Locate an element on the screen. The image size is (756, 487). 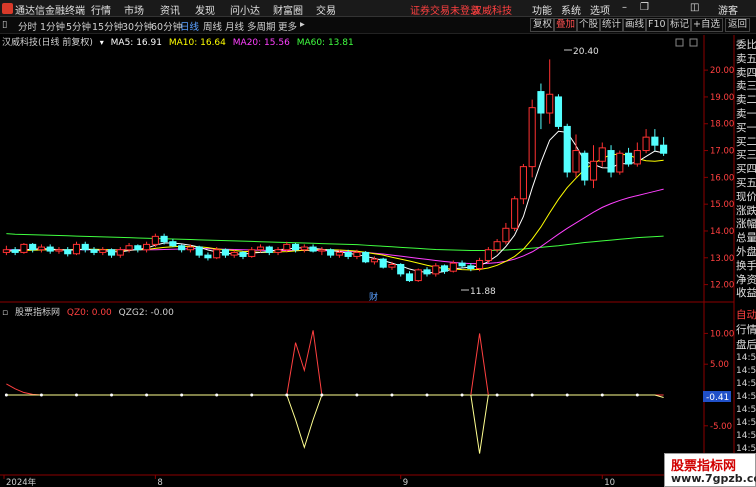
time-tick-label: 10 is located at coordinates (609, 482).